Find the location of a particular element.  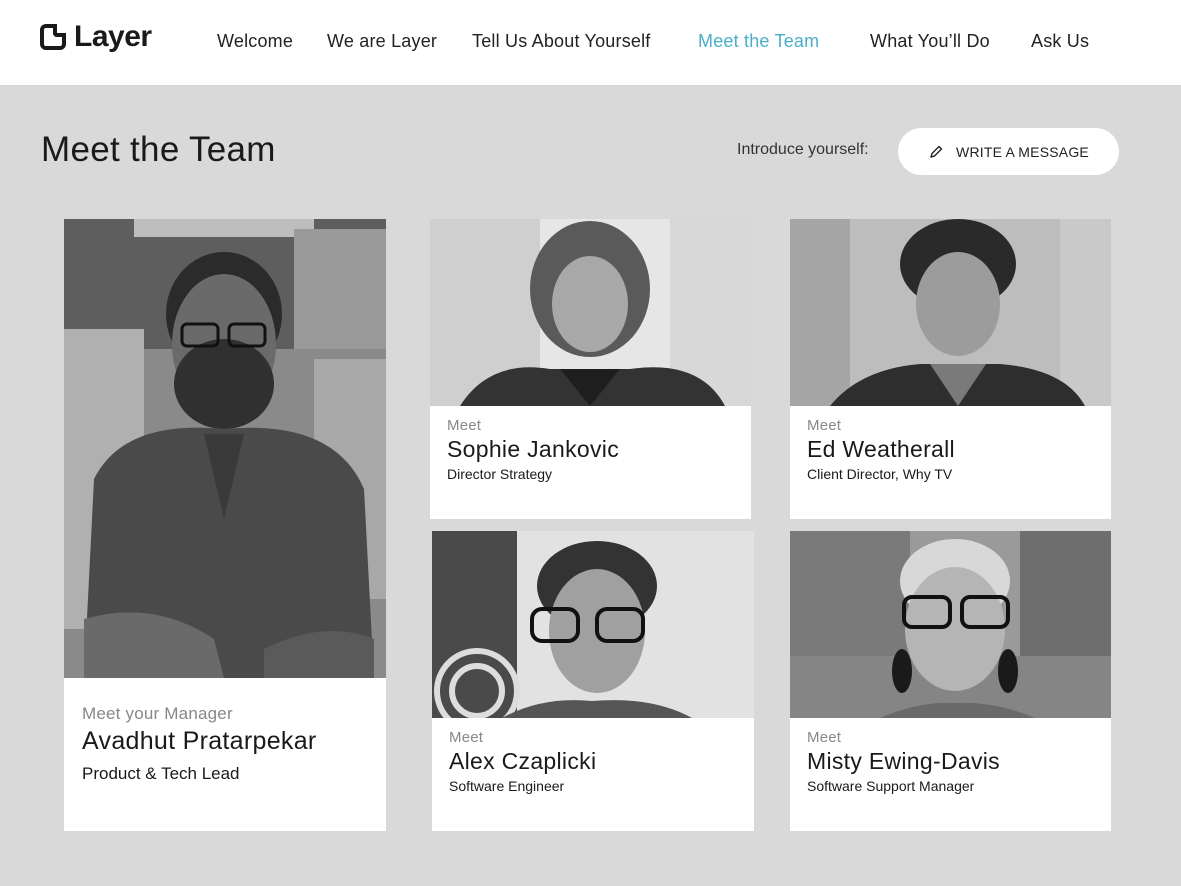

team-member-role: Software Engineer is located at coordinates (507, 786).